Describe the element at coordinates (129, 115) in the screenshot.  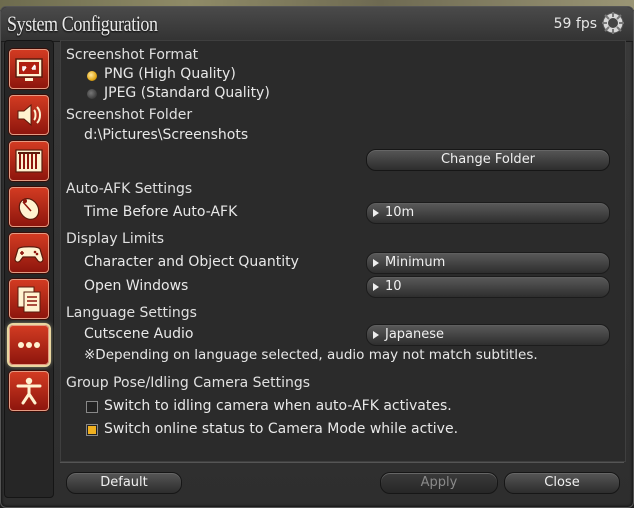
I see `screenshot-folder-heading: Screenshot Folder` at that location.